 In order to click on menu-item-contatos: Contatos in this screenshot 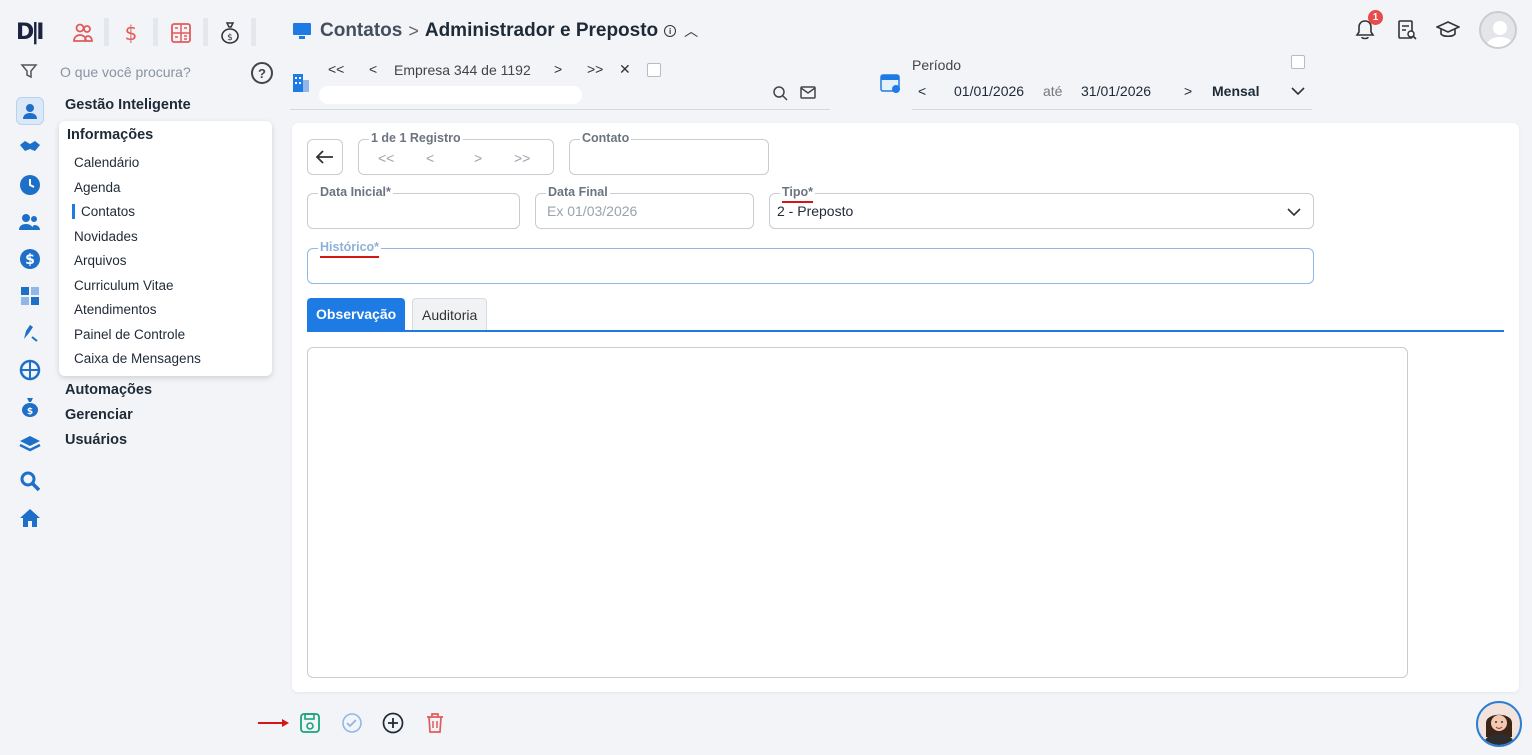, I will do `click(103, 211)`.